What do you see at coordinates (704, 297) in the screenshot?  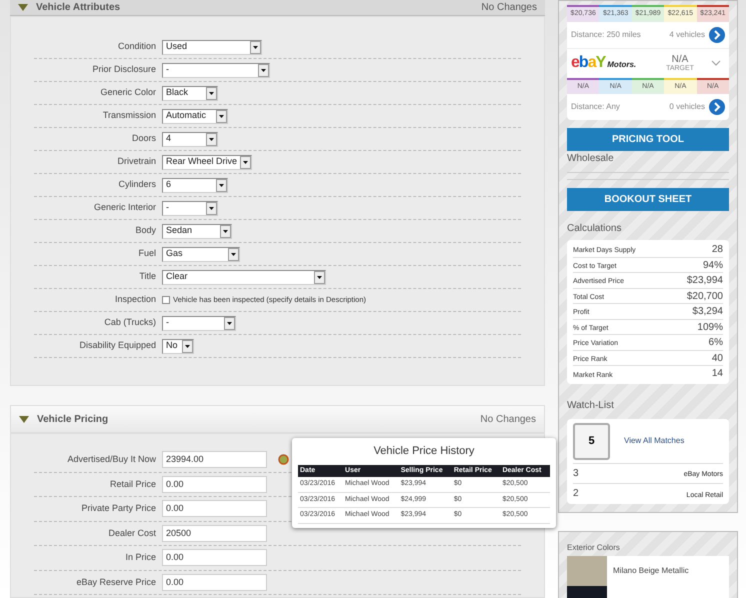 I see `calc-value: $20,700` at bounding box center [704, 297].